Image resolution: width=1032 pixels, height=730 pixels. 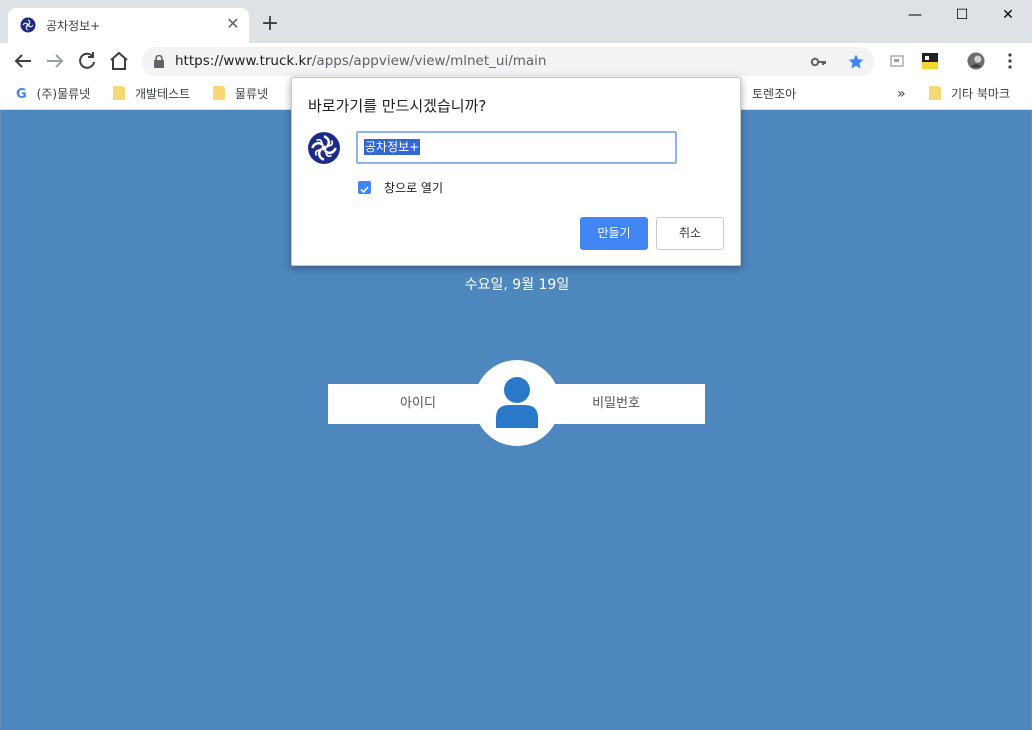 What do you see at coordinates (901, 94) in the screenshot?
I see `bookmarks-overflow-button: »` at bounding box center [901, 94].